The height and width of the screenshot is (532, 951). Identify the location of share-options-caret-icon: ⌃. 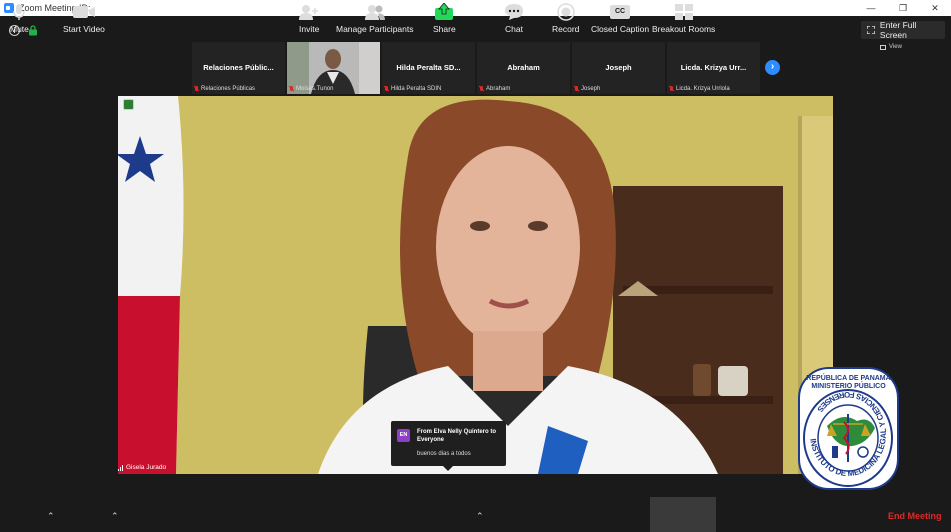
(480, 516).